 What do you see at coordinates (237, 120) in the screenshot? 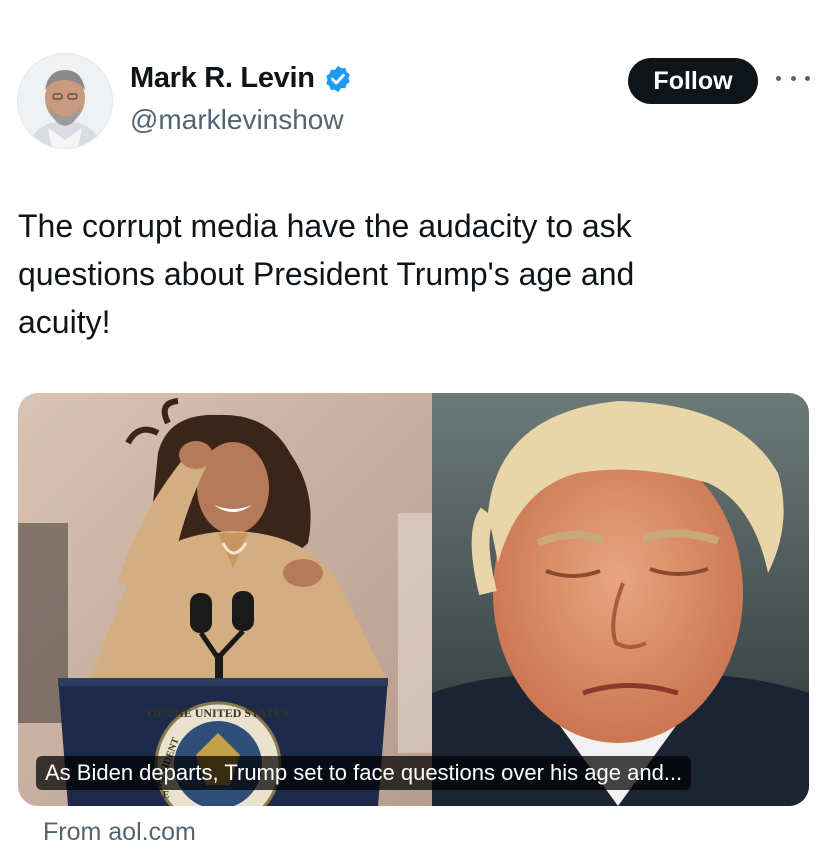
I see `author-handle: @marklevinshow` at bounding box center [237, 120].